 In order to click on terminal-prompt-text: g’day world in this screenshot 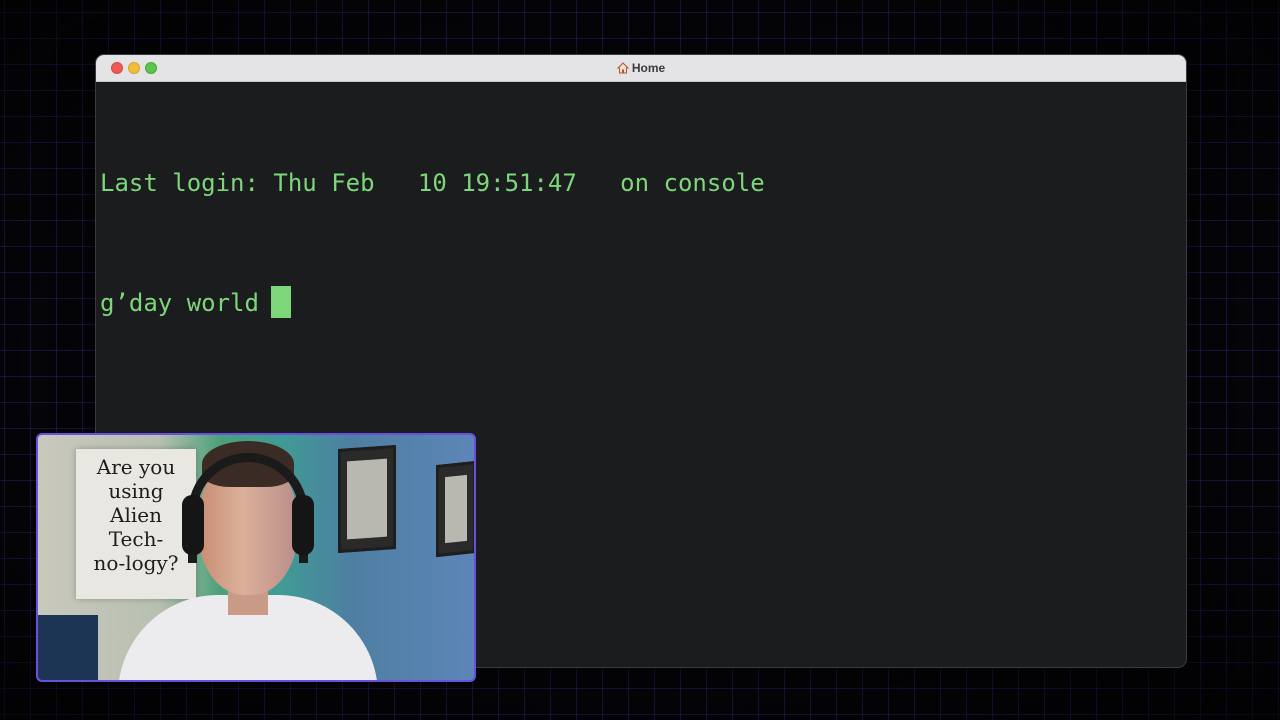, I will do `click(179, 303)`.